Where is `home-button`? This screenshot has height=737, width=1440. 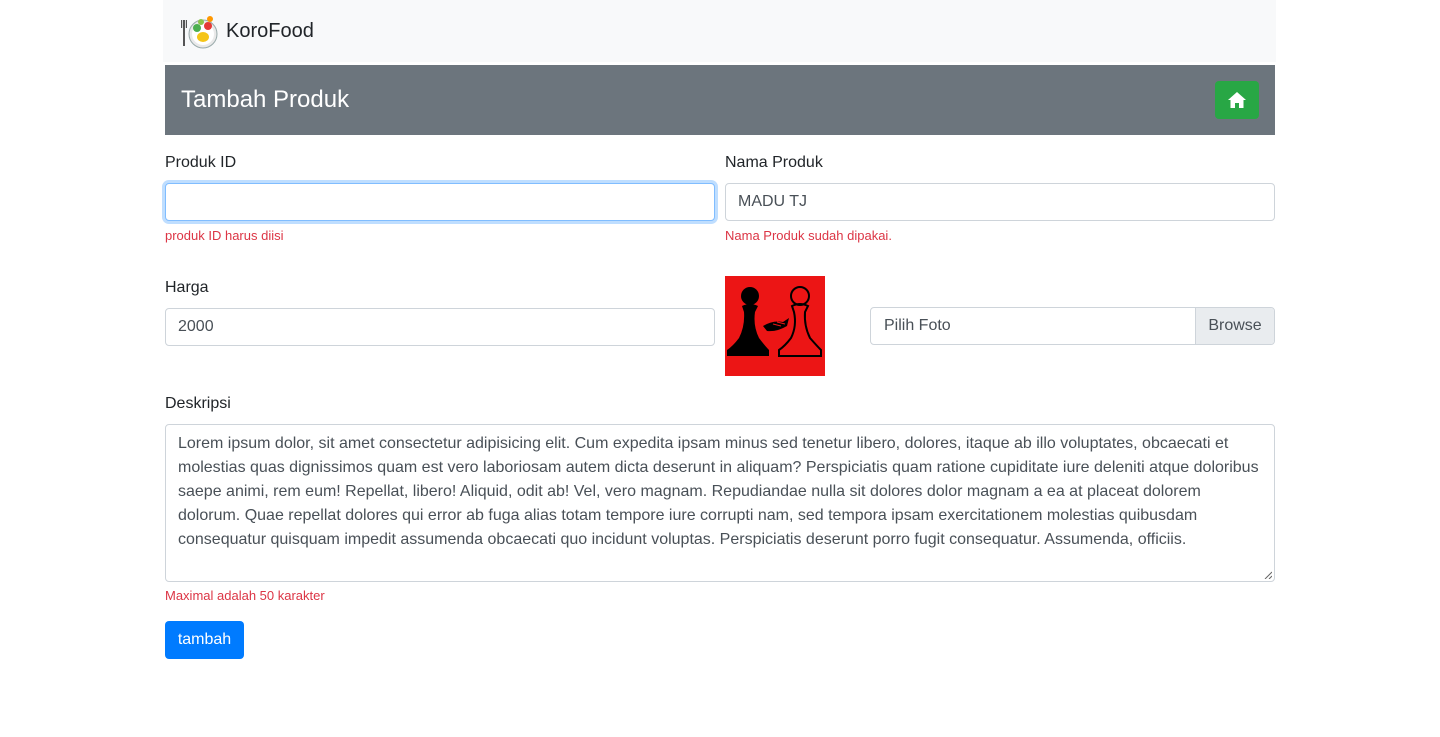
home-button is located at coordinates (1237, 100).